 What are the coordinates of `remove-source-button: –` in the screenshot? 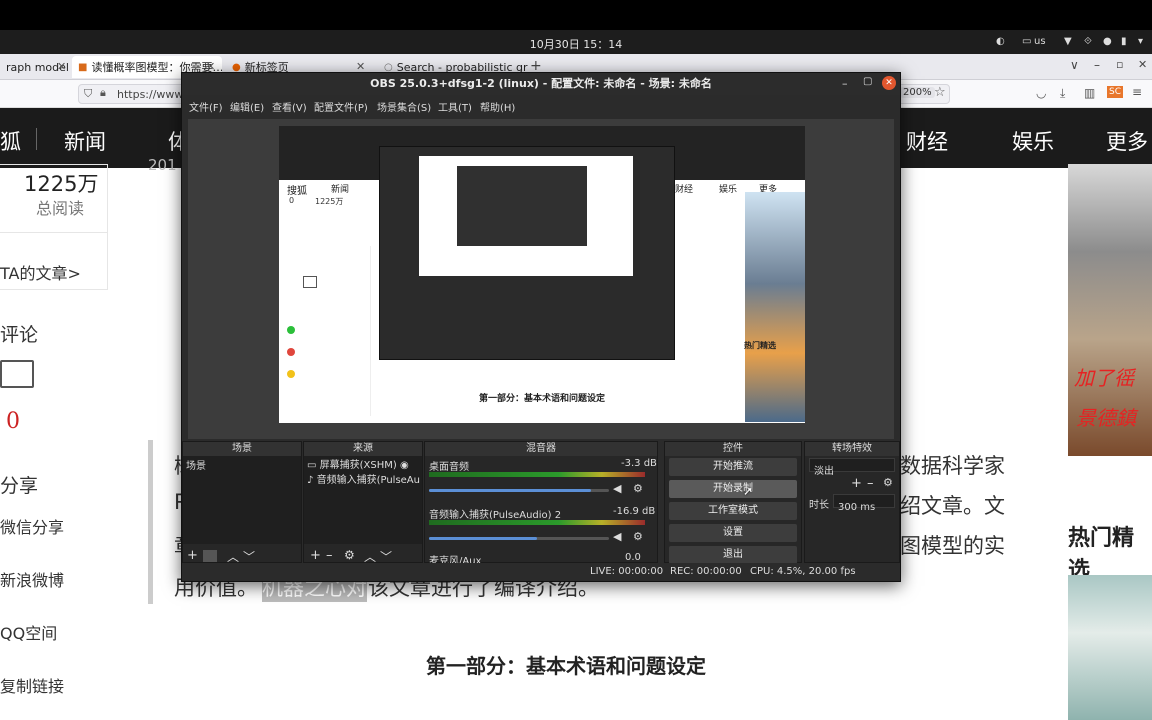 It's located at (329, 555).